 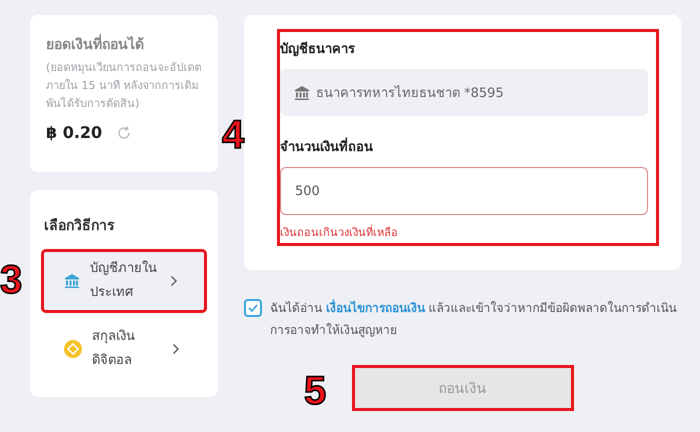 What do you see at coordinates (124, 132) in the screenshot?
I see `refresh-icon` at bounding box center [124, 132].